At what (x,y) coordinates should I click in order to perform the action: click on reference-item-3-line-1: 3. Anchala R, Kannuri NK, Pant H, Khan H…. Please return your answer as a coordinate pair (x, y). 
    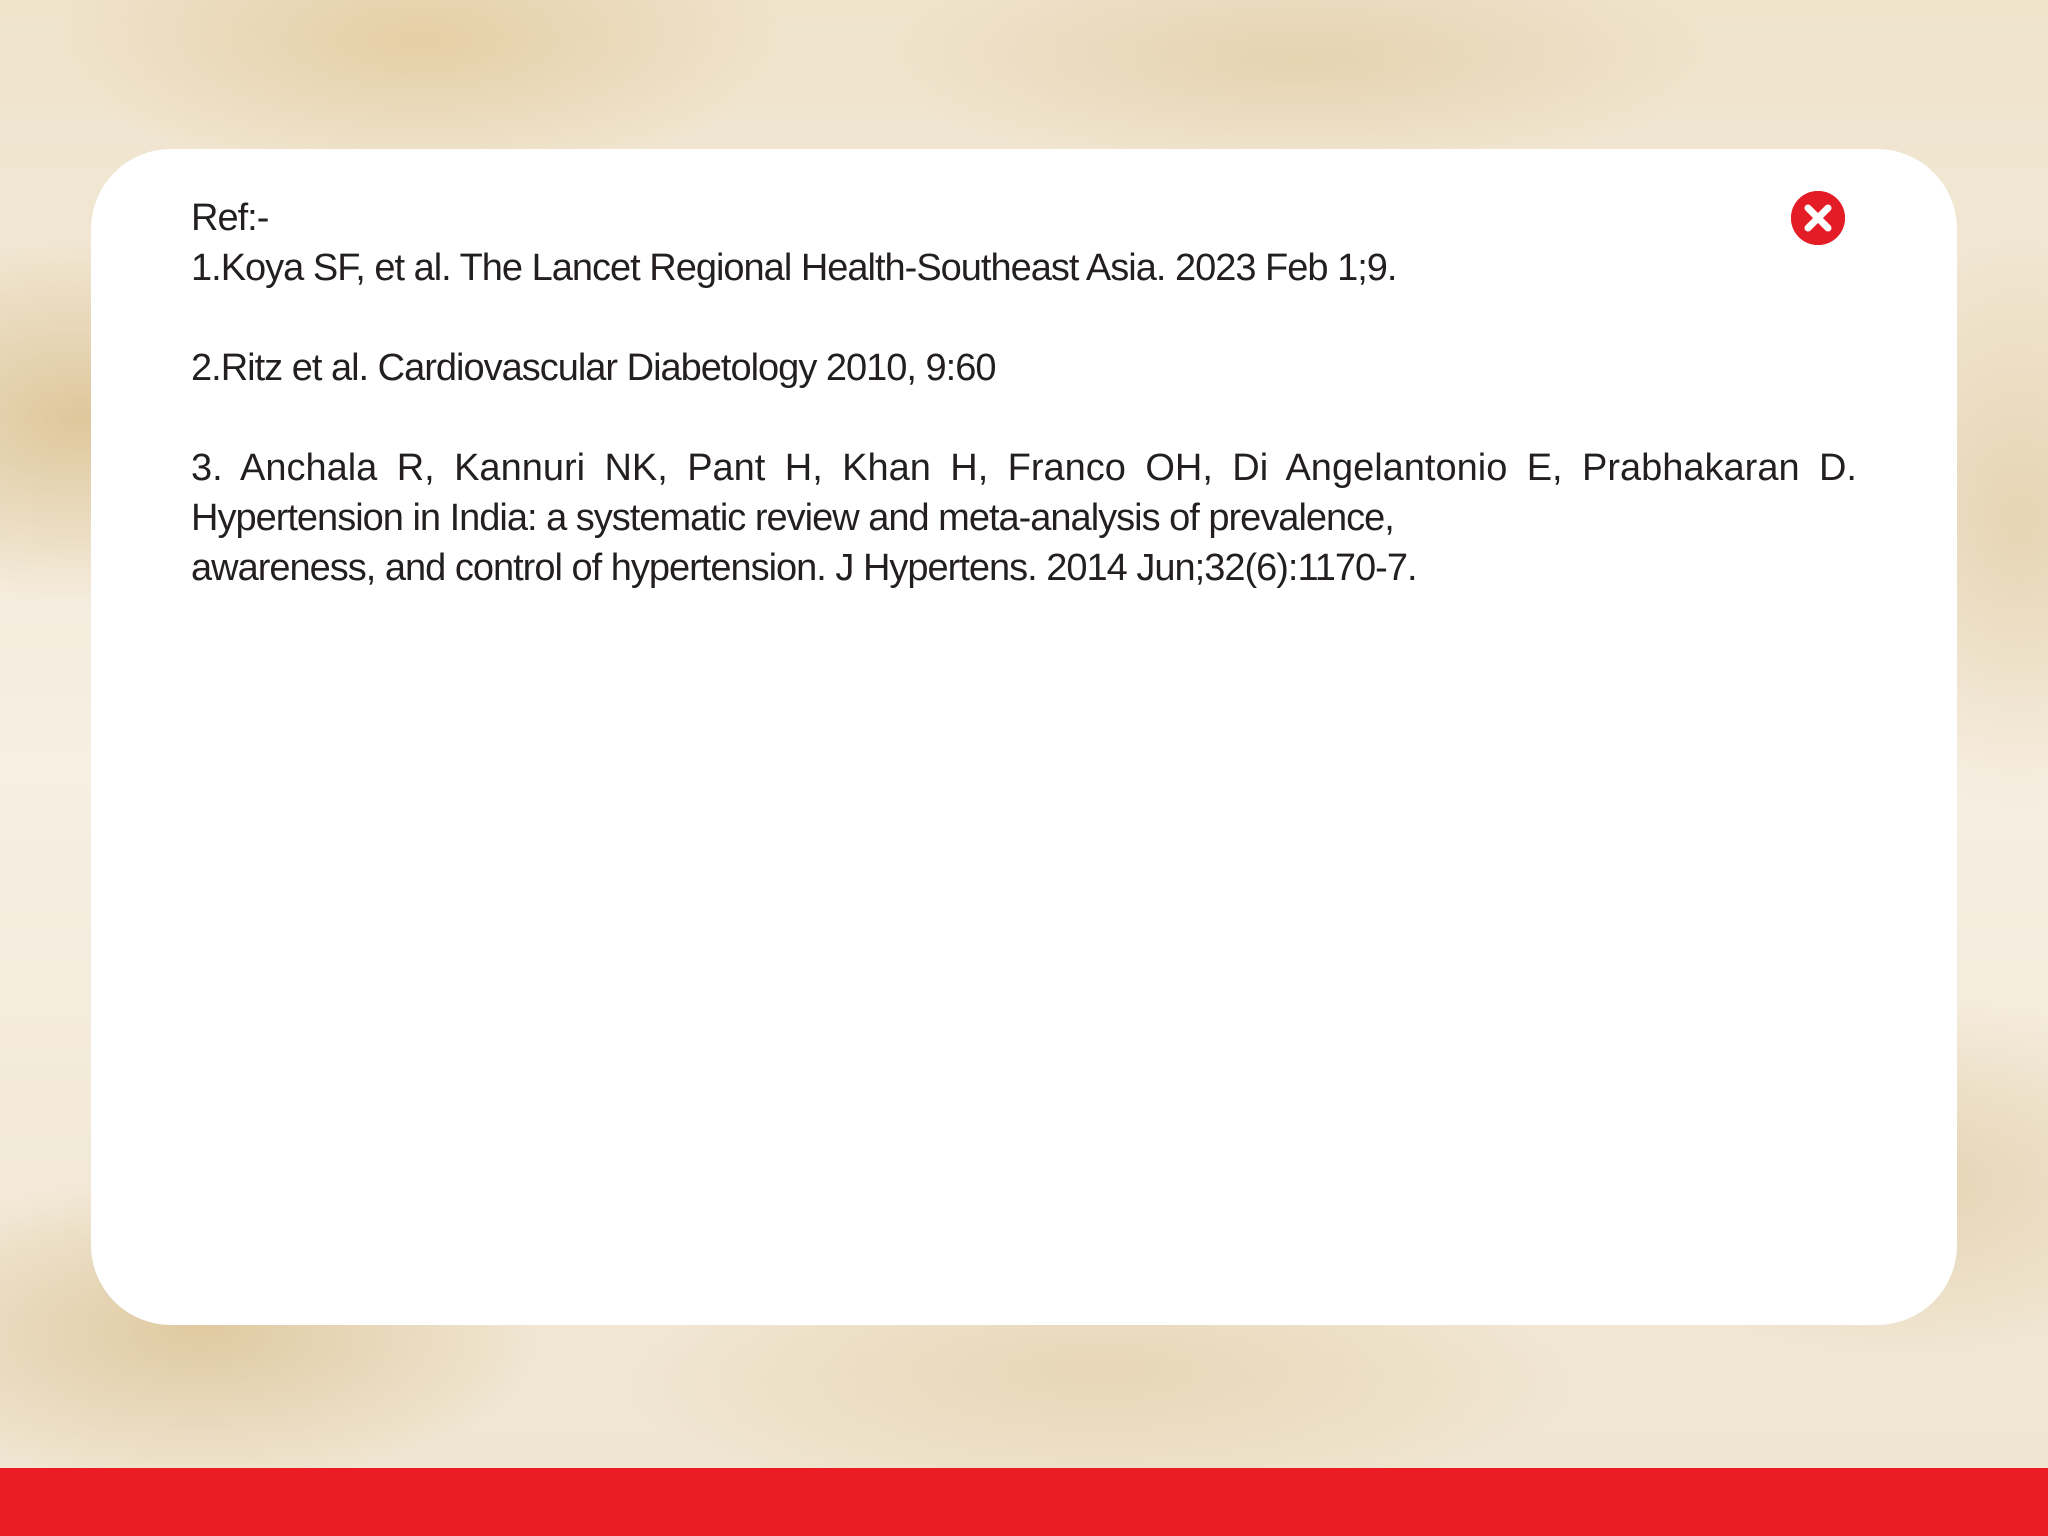
    Looking at the image, I should click on (1024, 468).